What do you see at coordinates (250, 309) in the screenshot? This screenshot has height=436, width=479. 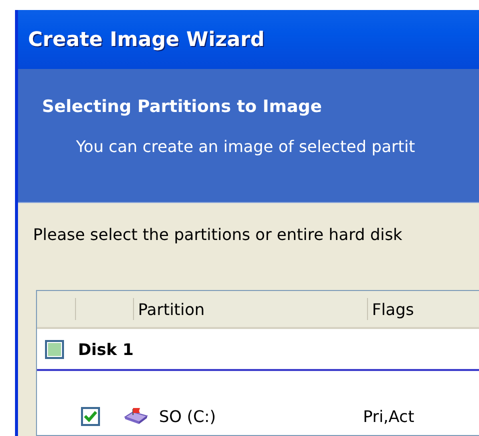 I see `column-header: Partition` at bounding box center [250, 309].